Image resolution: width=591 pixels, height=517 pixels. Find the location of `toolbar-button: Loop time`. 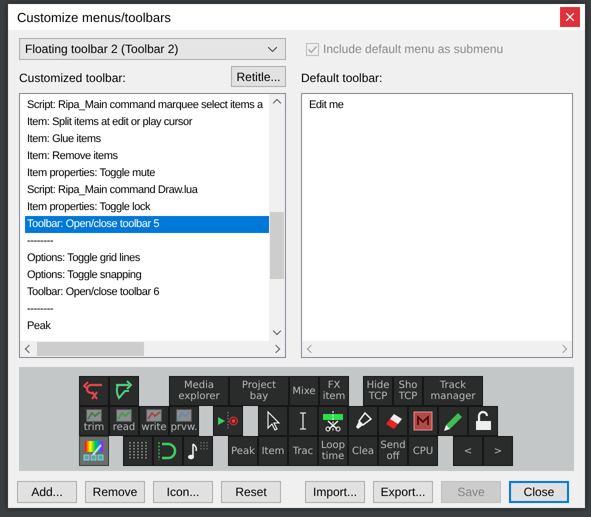

toolbar-button: Loop time is located at coordinates (333, 451).